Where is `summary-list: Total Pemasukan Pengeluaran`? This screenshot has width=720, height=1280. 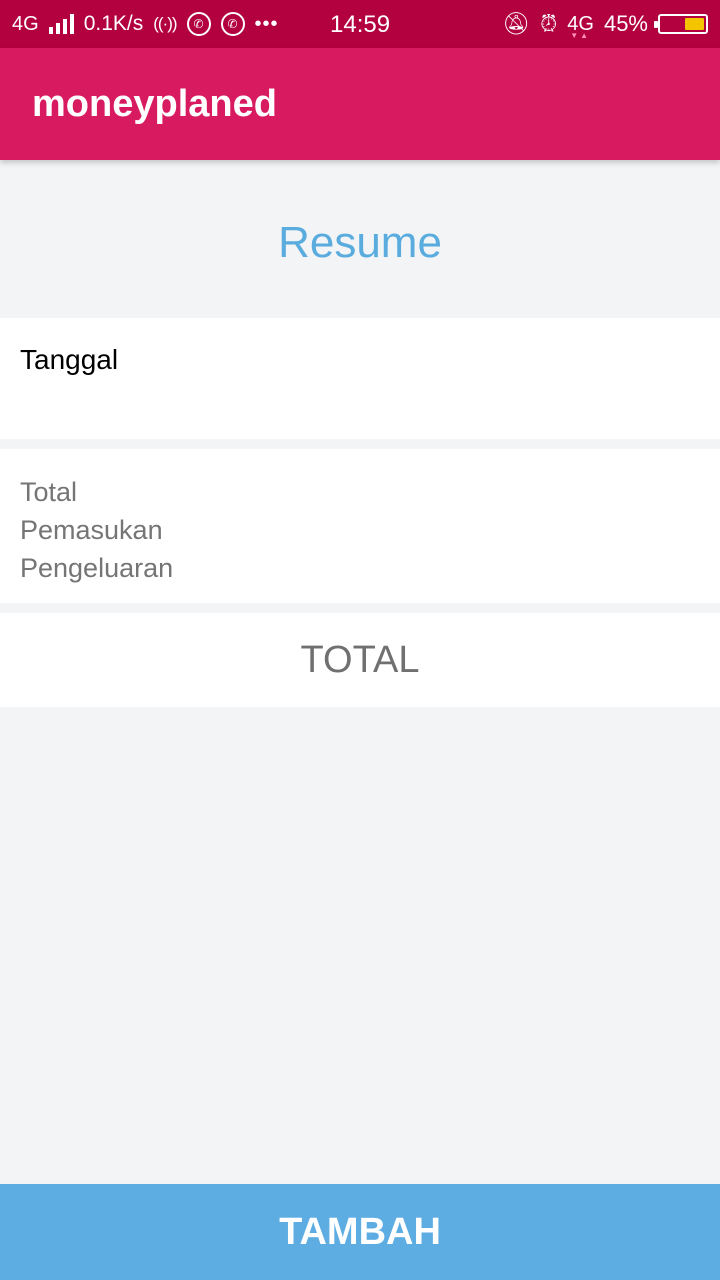
summary-list: Total Pemasukan Pengeluaran is located at coordinates (96, 530).